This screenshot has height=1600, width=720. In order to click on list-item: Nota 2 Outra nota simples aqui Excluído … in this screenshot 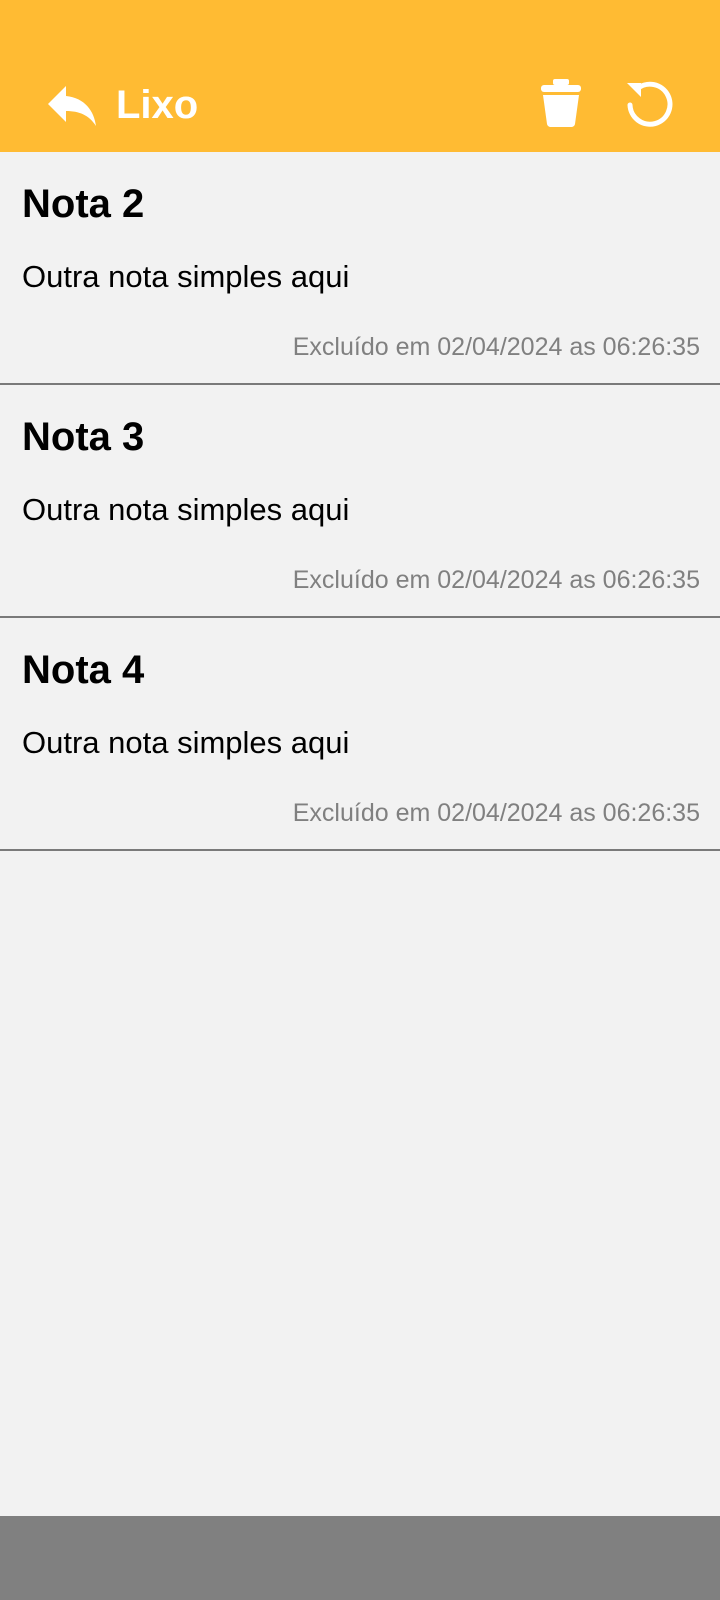, I will do `click(360, 268)`.